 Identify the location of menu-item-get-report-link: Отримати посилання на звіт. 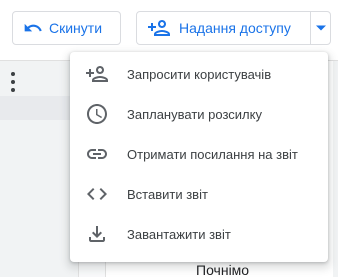
(199, 154).